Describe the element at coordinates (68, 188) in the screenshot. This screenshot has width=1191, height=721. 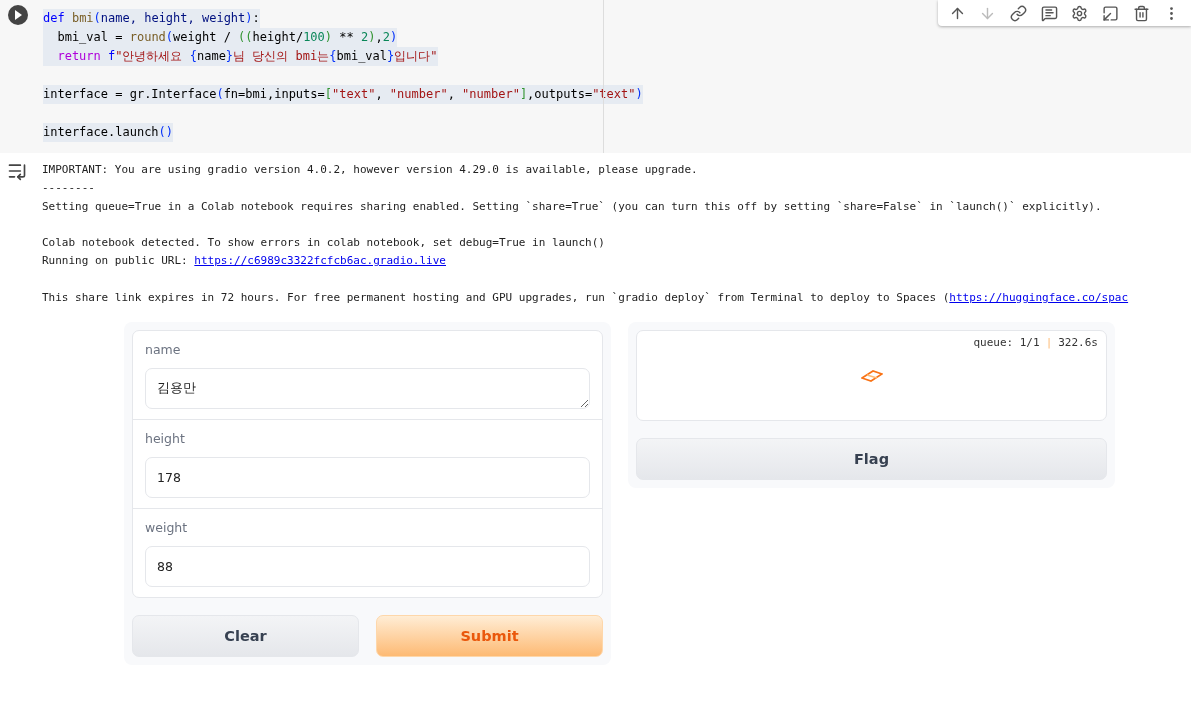
I see `output-text: --------` at that location.